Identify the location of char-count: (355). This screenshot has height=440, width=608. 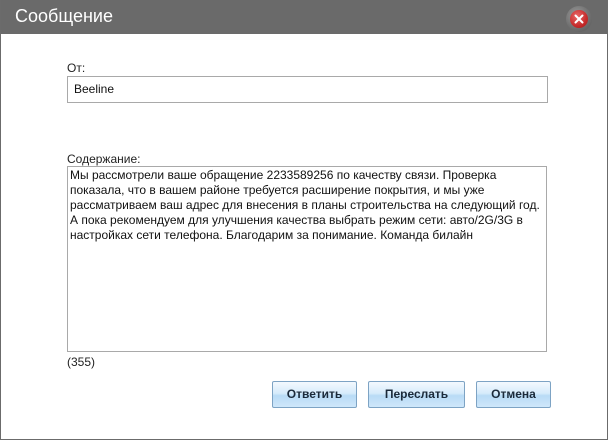
(81, 362).